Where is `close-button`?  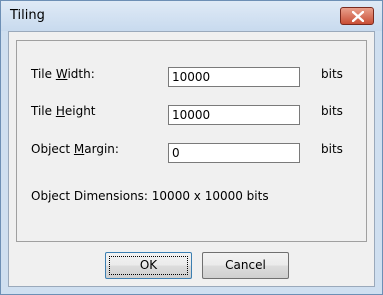 close-button is located at coordinates (357, 16).